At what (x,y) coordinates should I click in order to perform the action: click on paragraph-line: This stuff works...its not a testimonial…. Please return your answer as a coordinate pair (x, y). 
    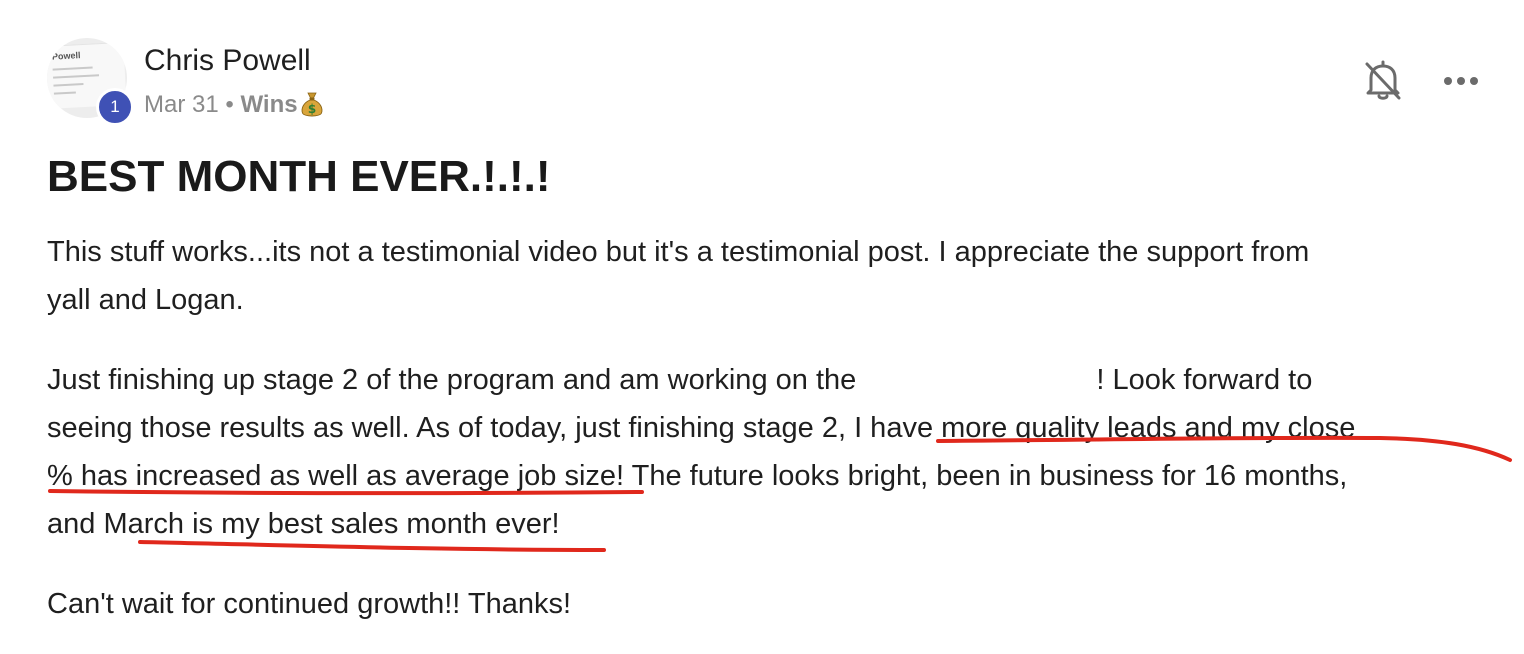
    Looking at the image, I should click on (678, 252).